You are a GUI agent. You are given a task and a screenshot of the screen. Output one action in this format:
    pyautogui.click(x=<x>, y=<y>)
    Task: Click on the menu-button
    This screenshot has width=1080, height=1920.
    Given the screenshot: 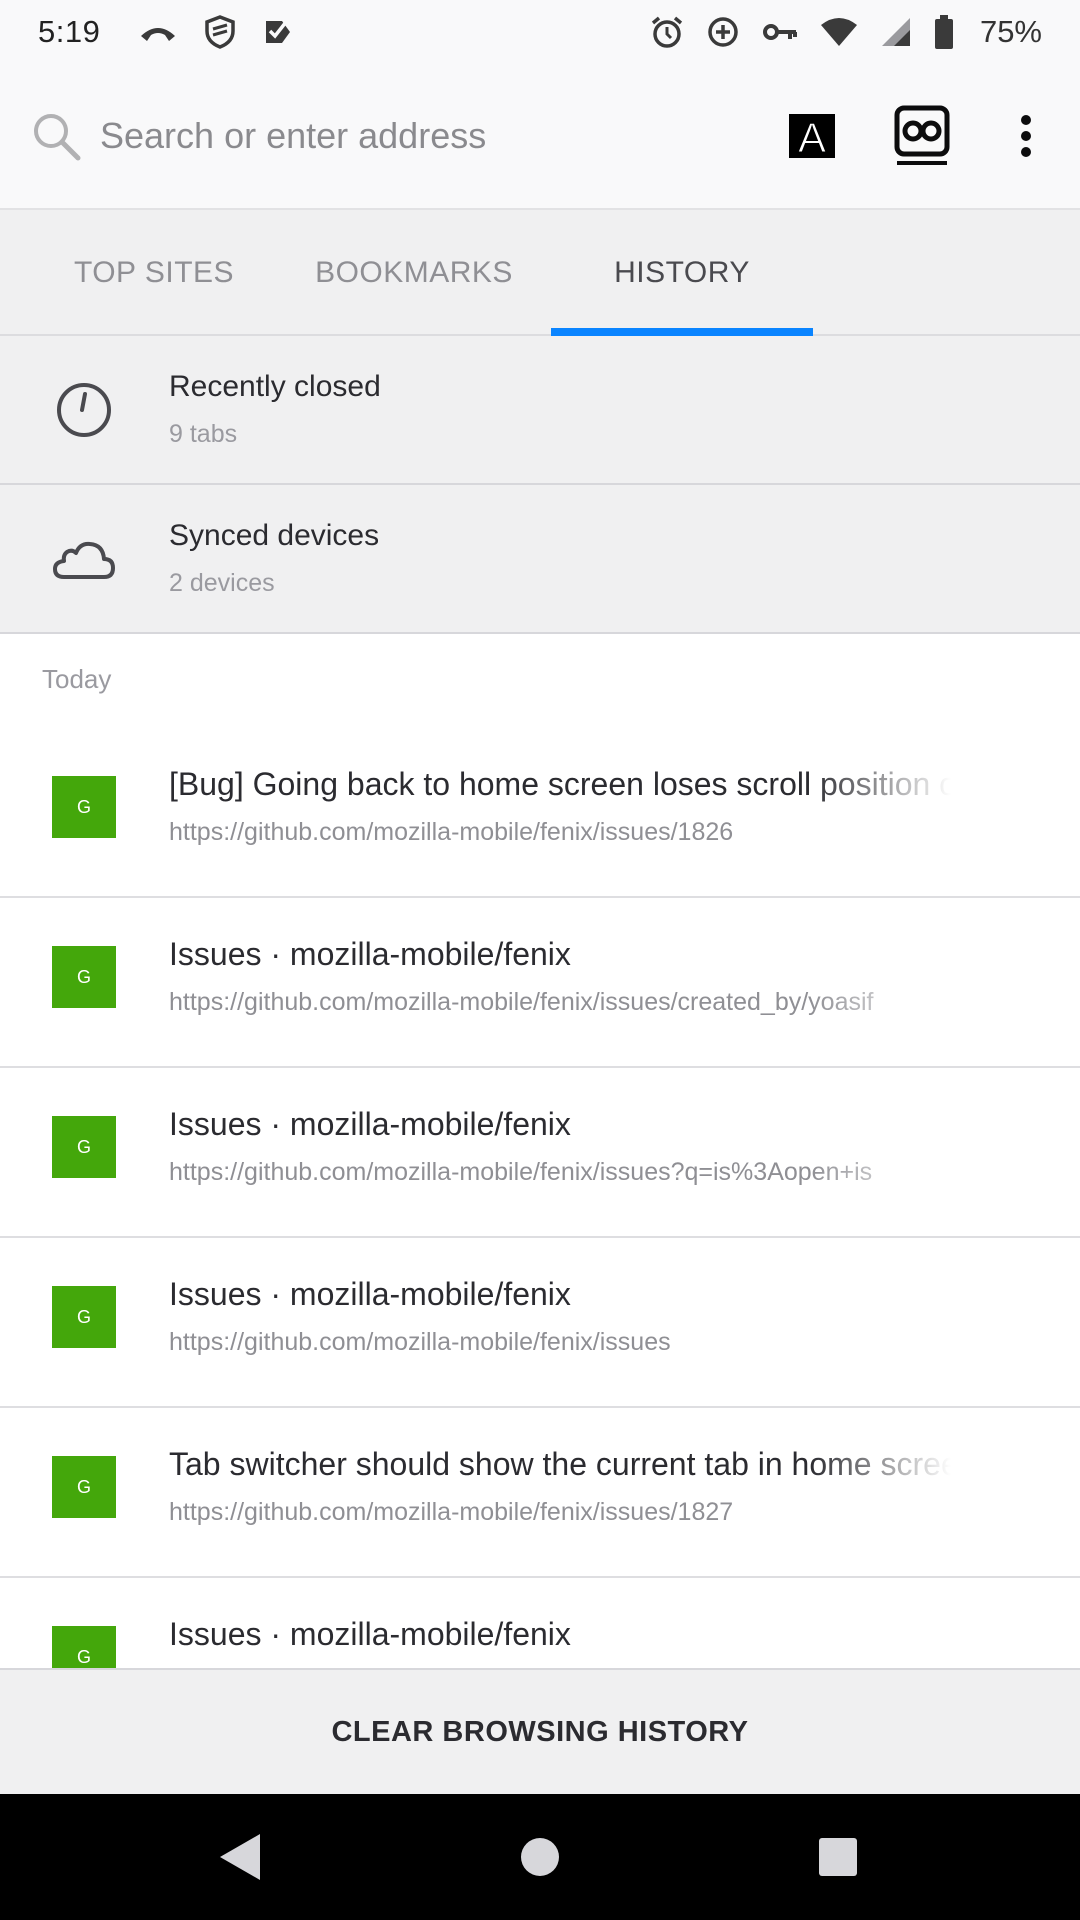 What is the action you would take?
    pyautogui.click(x=1026, y=136)
    